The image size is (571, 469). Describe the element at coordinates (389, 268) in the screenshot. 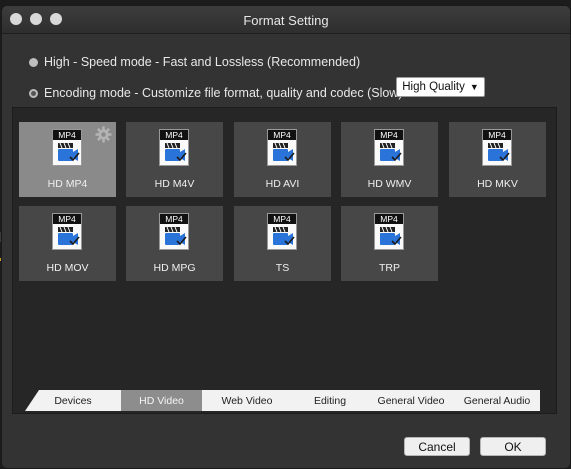

I see `format-tile-label: TRP` at that location.